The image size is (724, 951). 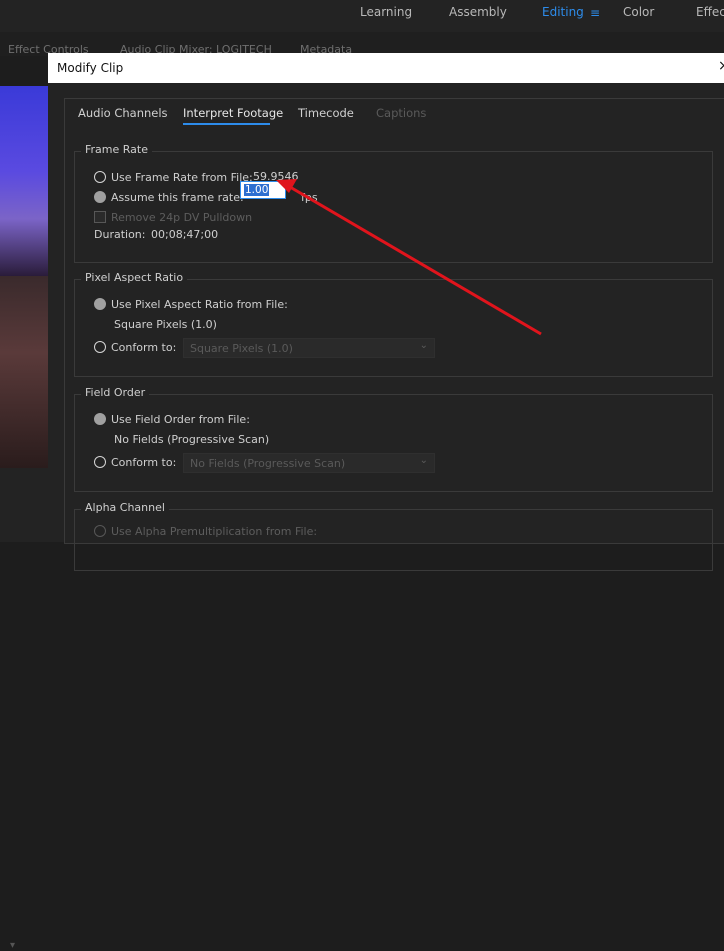 I want to click on frame-rate-section: Frame Rate, so click(x=393, y=203).